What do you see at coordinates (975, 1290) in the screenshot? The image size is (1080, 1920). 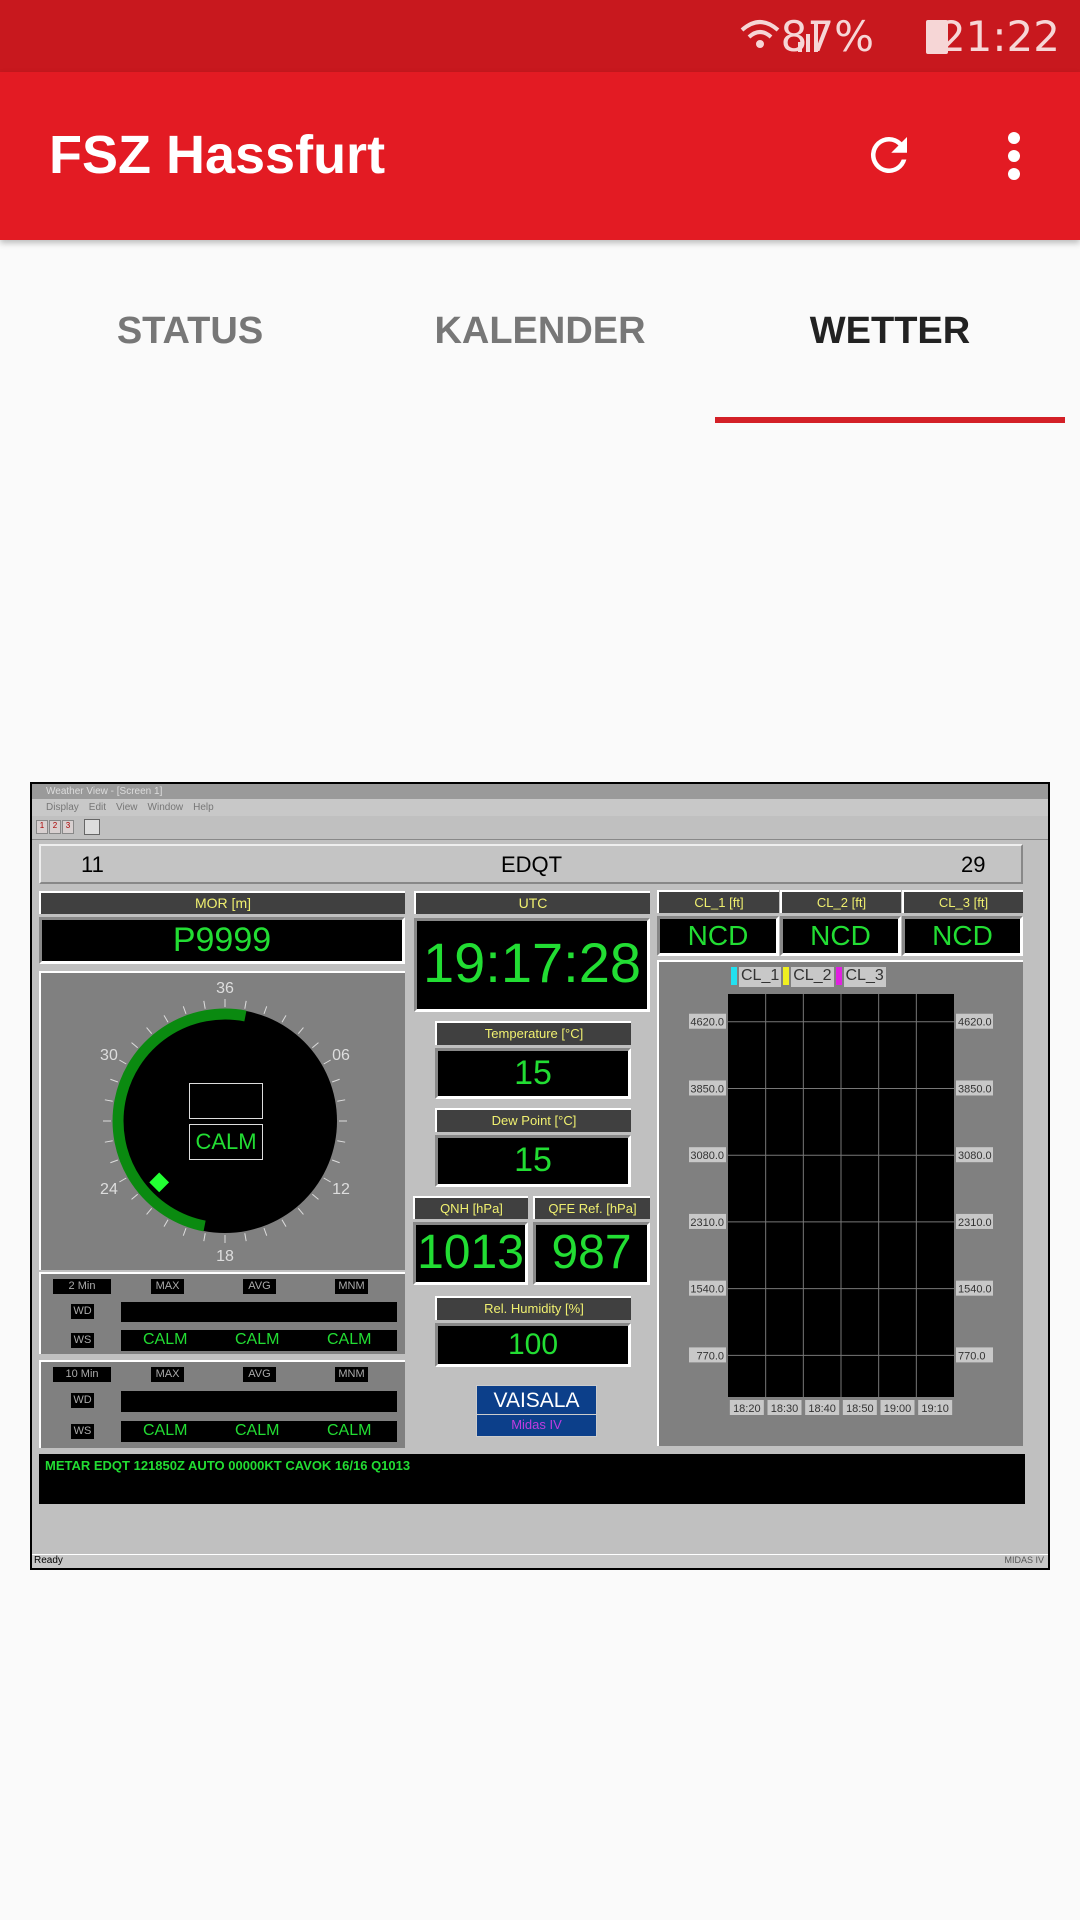 I see `y-tick-label-right: 1540.0` at bounding box center [975, 1290].